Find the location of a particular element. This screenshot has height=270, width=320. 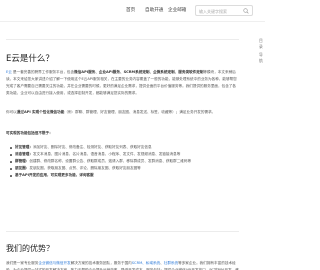

scrm-link: SCRM、私域系统 is located at coordinates (146, 263).